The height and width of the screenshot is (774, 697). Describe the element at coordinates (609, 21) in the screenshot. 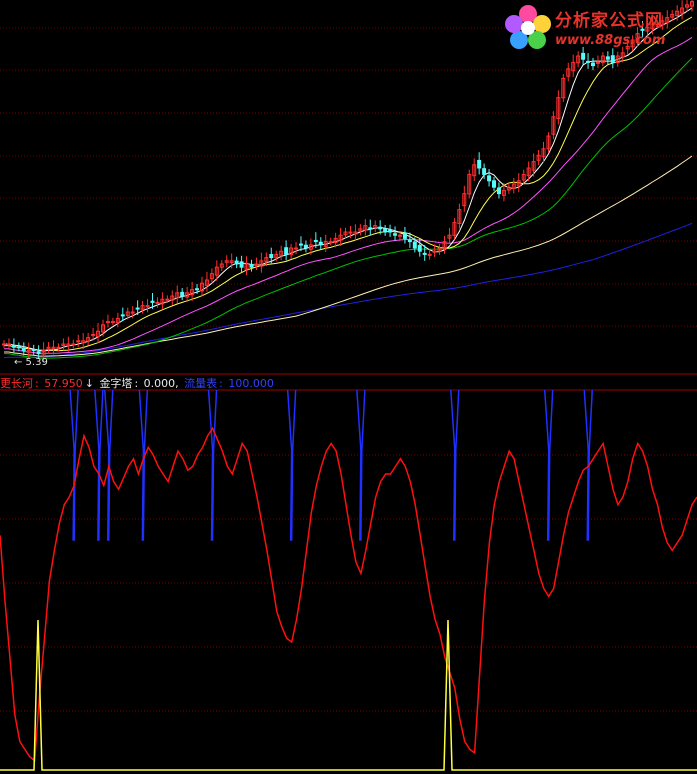

I see `logo-site-name: 分析家公式网` at that location.